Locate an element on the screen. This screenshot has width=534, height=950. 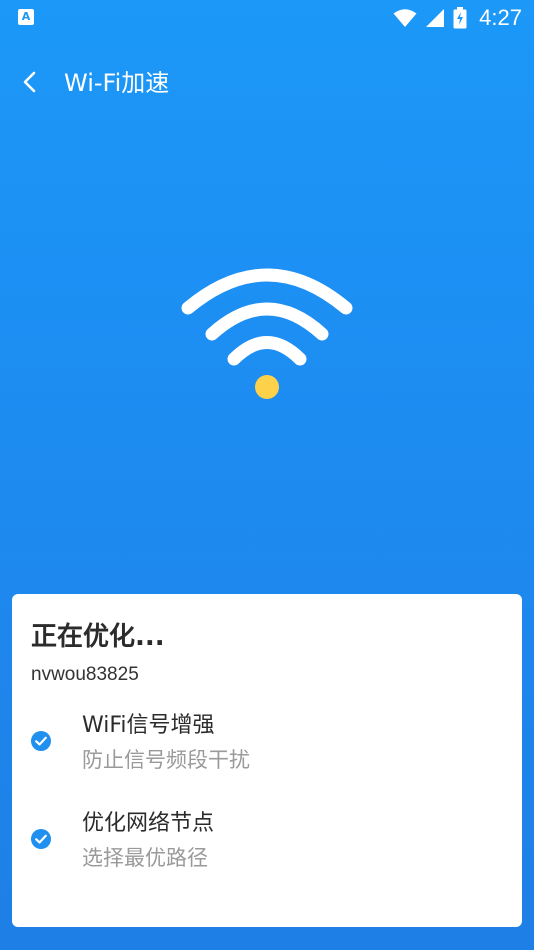
battery-icon is located at coordinates (460, 18).